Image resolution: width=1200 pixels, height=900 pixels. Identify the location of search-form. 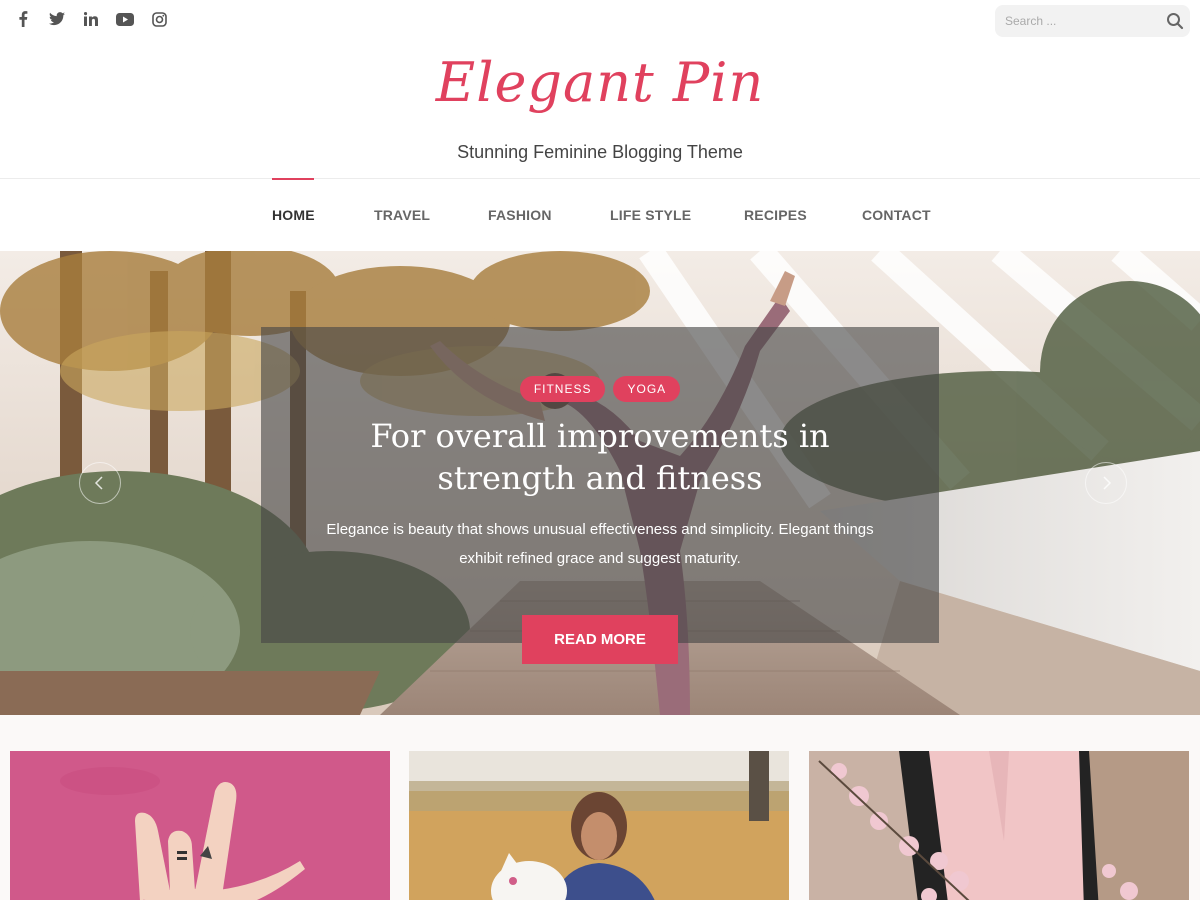
(1092, 21).